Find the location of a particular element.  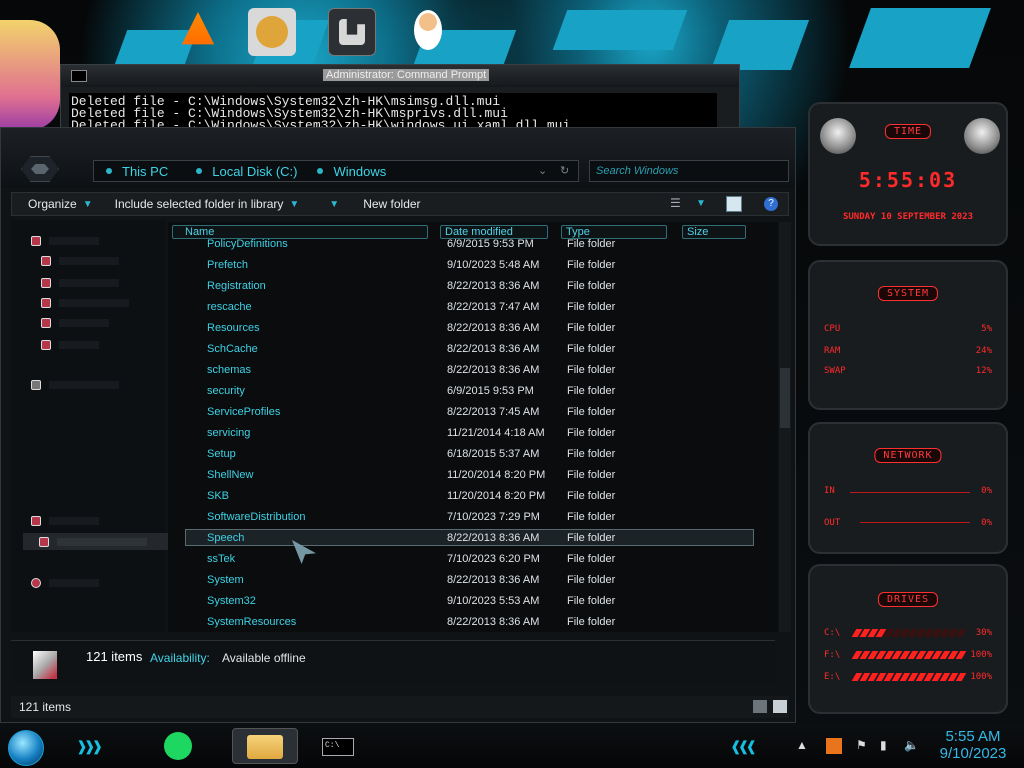

hxd-icon is located at coordinates (272, 32).